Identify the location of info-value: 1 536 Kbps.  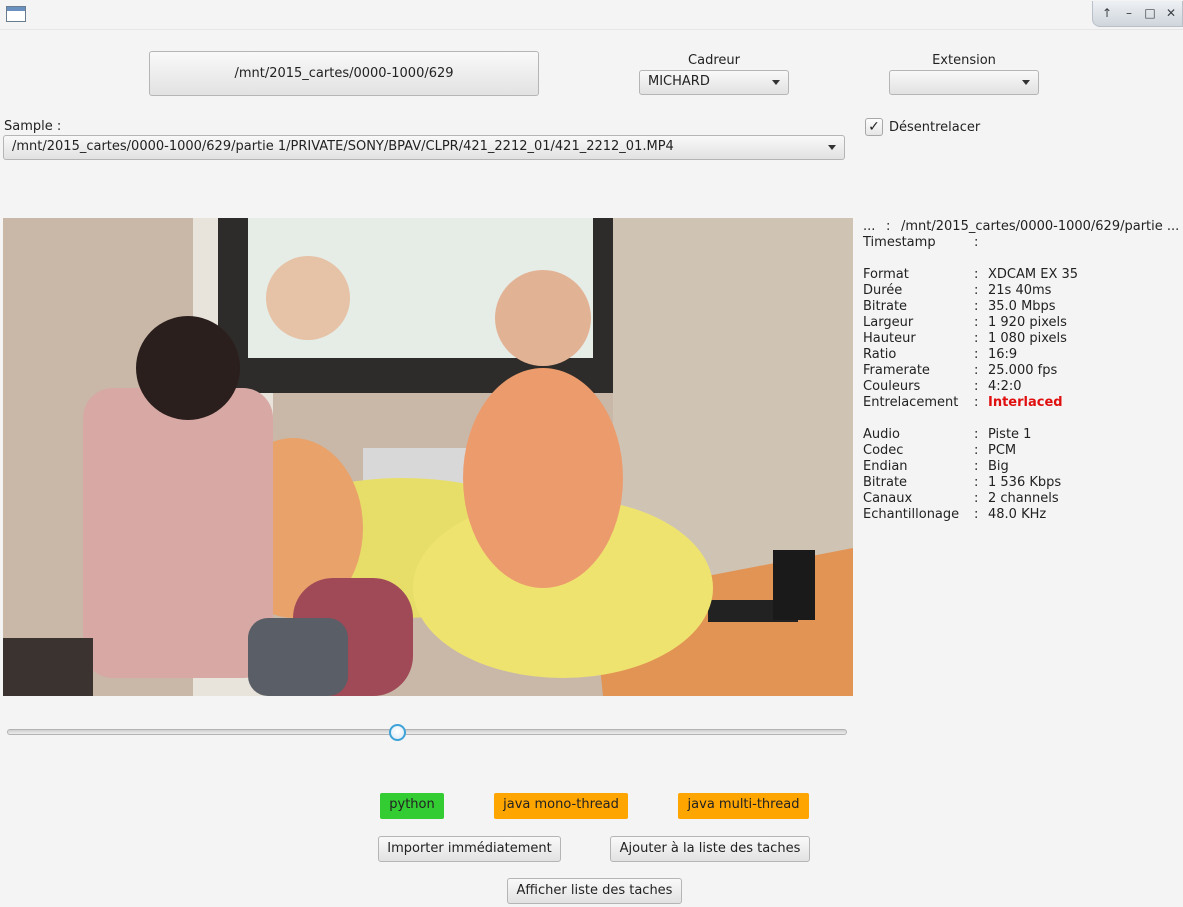
(1025, 482).